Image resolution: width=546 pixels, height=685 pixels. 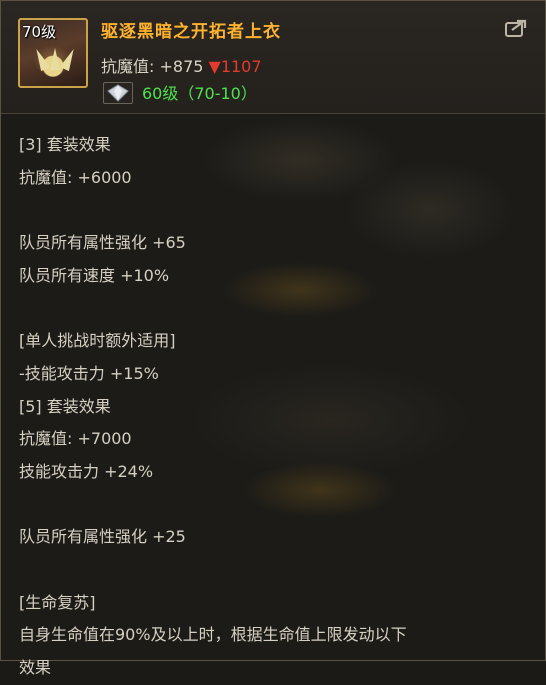 What do you see at coordinates (118, 93) in the screenshot?
I see `gem-icon` at bounding box center [118, 93].